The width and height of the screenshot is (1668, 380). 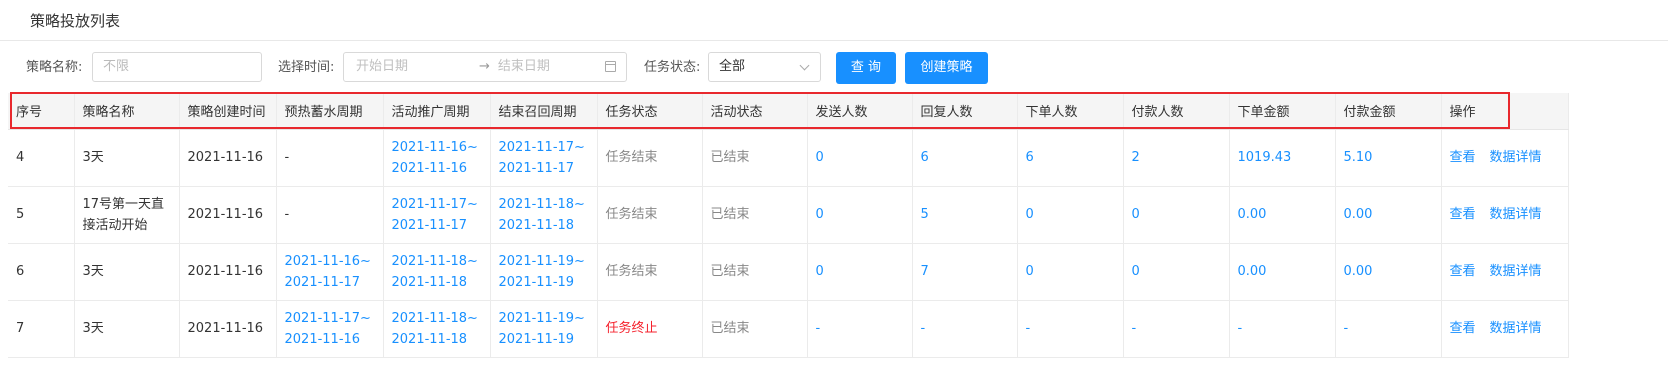 I want to click on cell-recall: 2021-11-18~ 2021-11-18, so click(x=544, y=215).